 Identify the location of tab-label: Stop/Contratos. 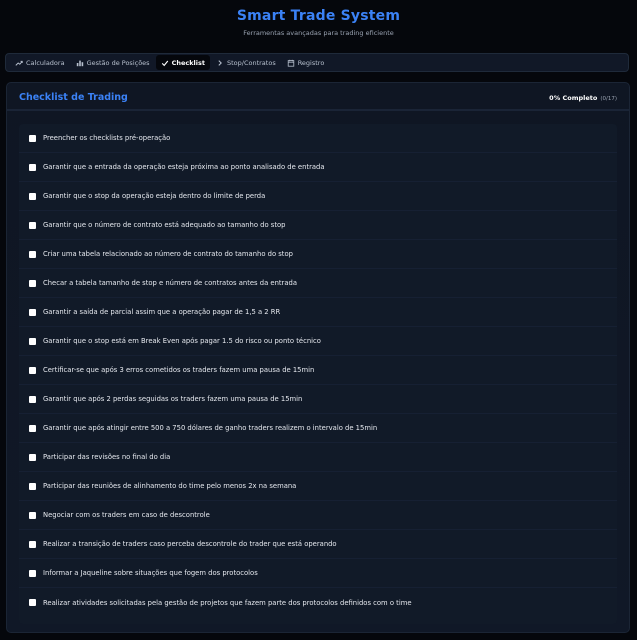
(251, 62).